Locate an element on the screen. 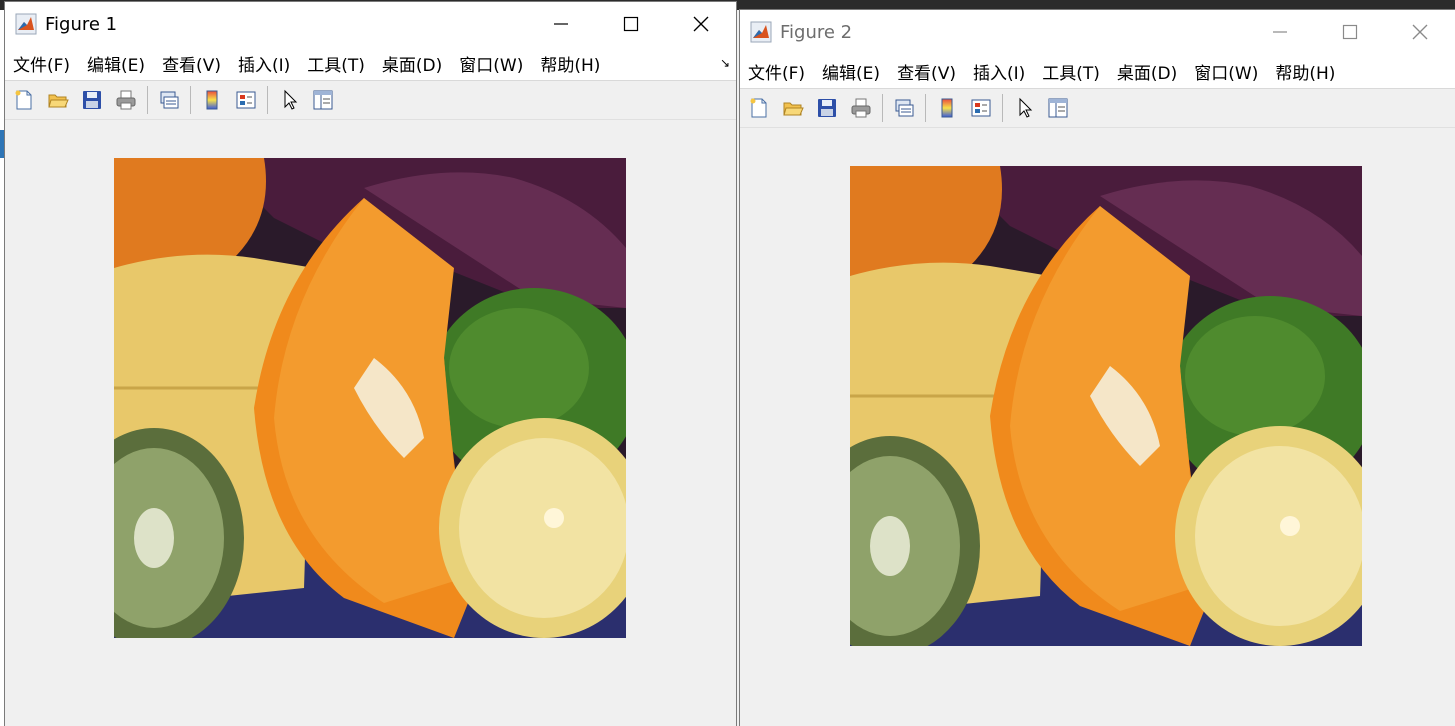  window-title: Figure 2 is located at coordinates (816, 32).